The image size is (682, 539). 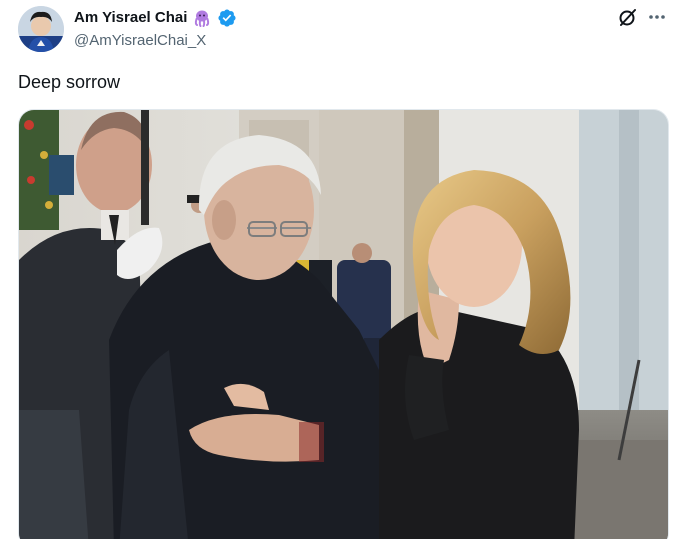 I want to click on author-avatar, so click(x=41, y=29).